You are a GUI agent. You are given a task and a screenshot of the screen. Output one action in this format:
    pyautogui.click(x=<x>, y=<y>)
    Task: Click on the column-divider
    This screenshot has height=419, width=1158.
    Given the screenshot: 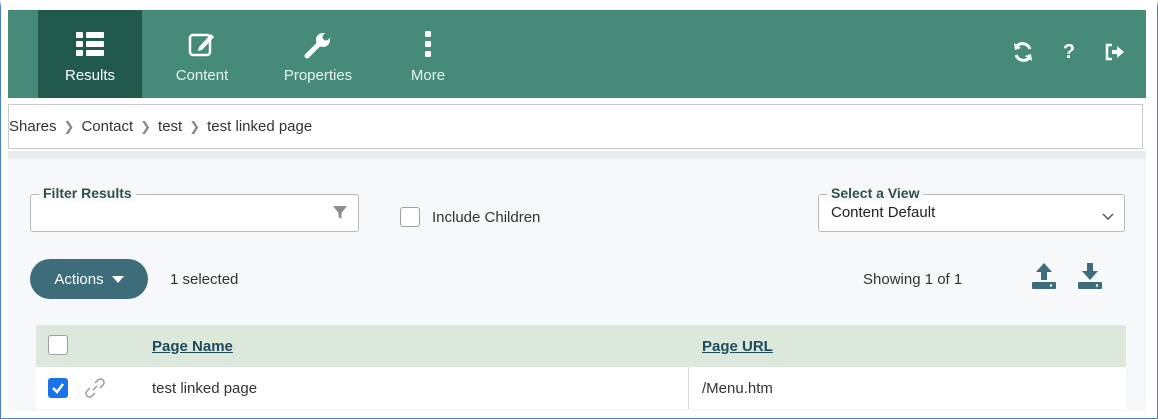 What is the action you would take?
    pyautogui.click(x=688, y=388)
    